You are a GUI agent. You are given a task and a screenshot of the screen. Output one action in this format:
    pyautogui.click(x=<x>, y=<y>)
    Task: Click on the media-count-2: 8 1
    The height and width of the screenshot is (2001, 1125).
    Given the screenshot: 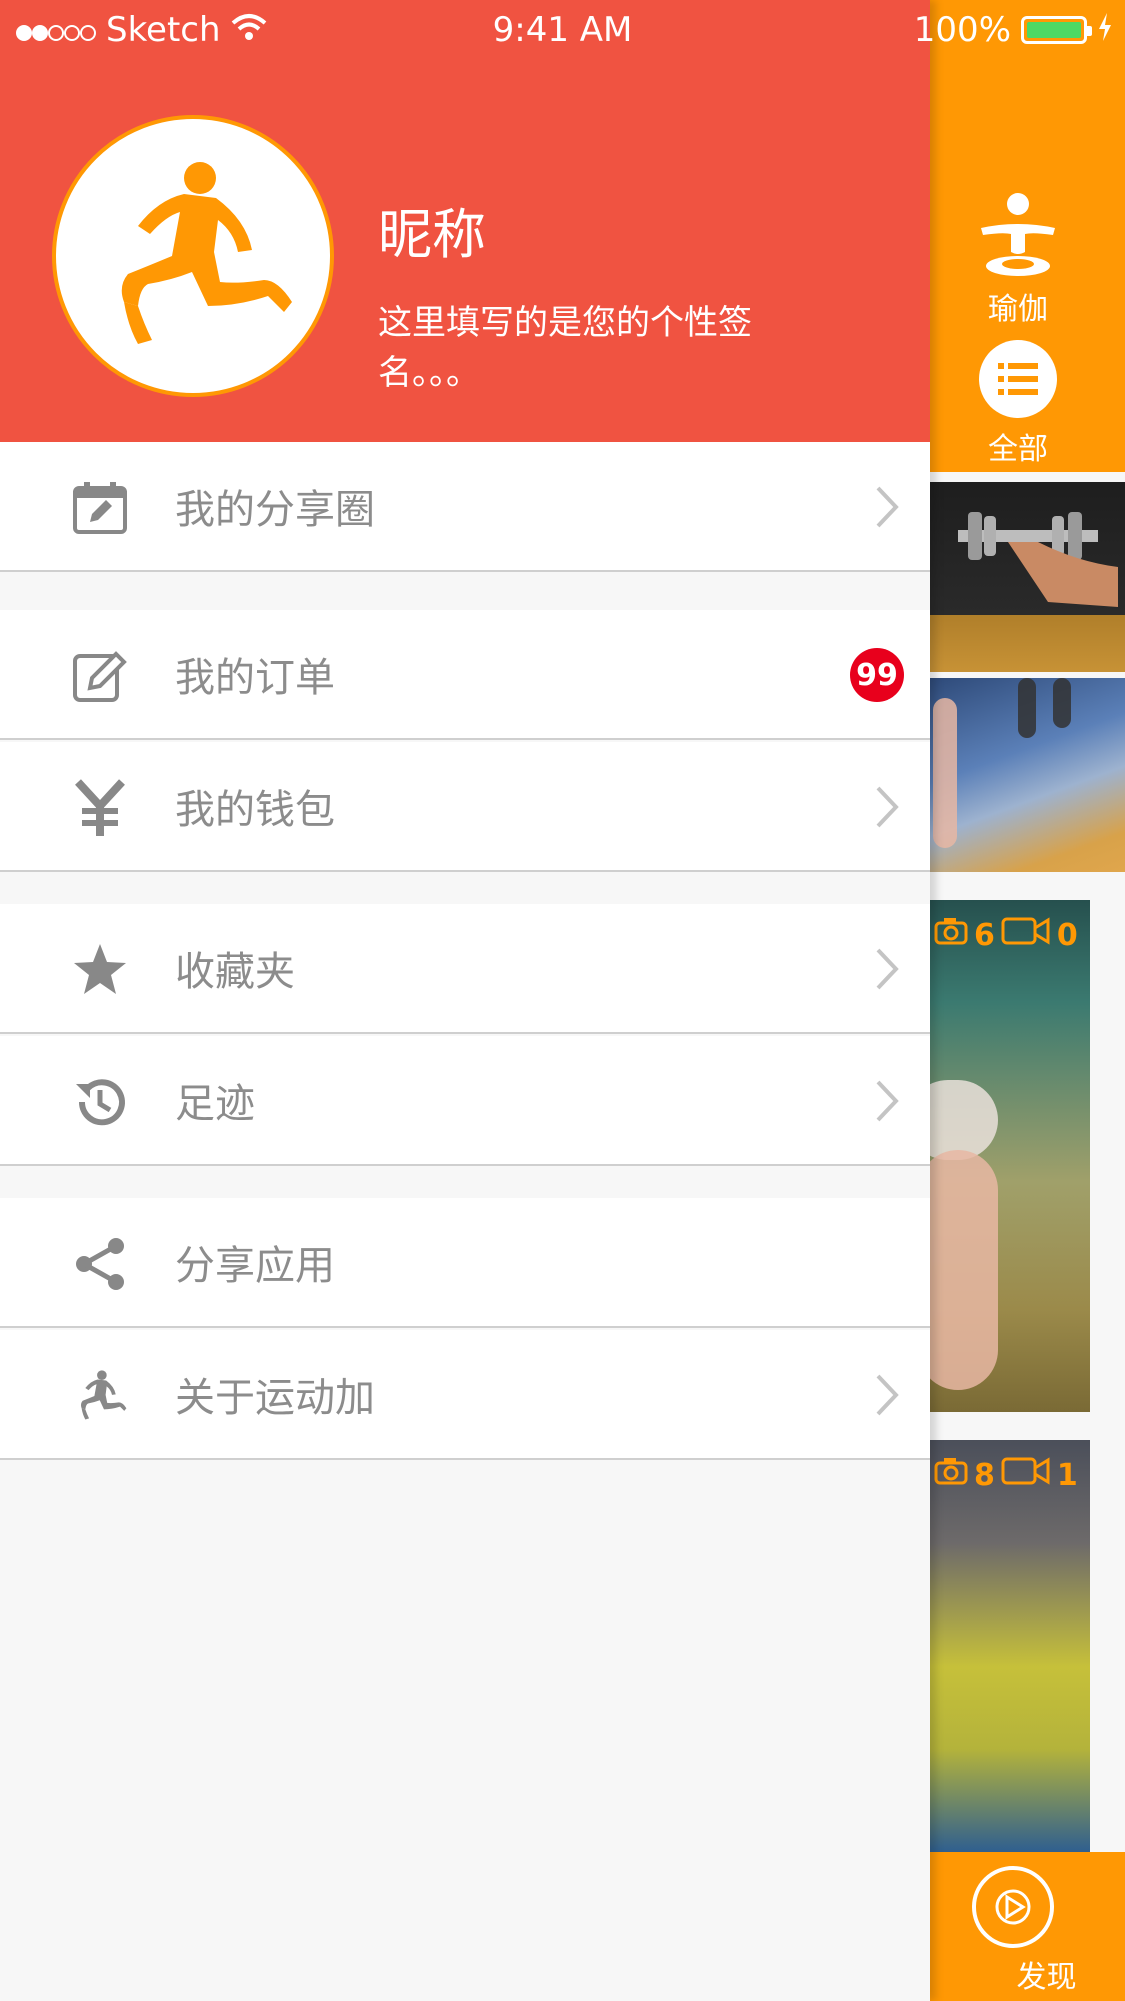 What is the action you would take?
    pyautogui.click(x=1006, y=1475)
    